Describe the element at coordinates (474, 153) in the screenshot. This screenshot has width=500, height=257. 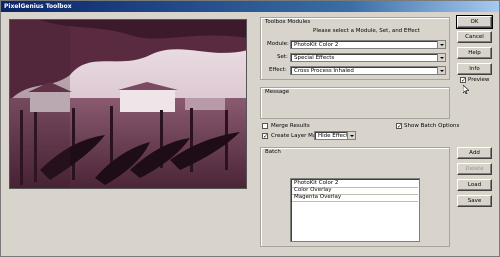
I see `add-button: Add` at that location.